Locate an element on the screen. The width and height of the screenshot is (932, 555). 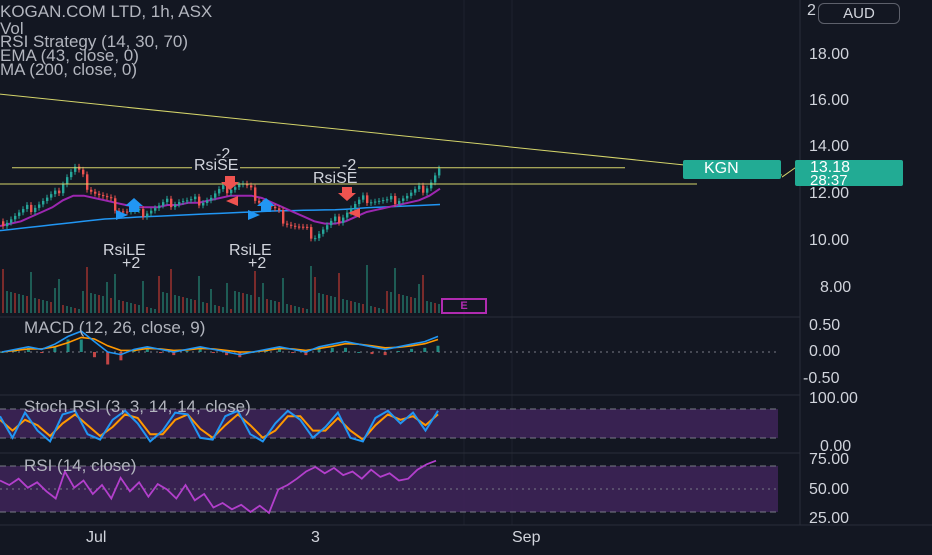
price-axis-label: 14.00 is located at coordinates (829, 146).